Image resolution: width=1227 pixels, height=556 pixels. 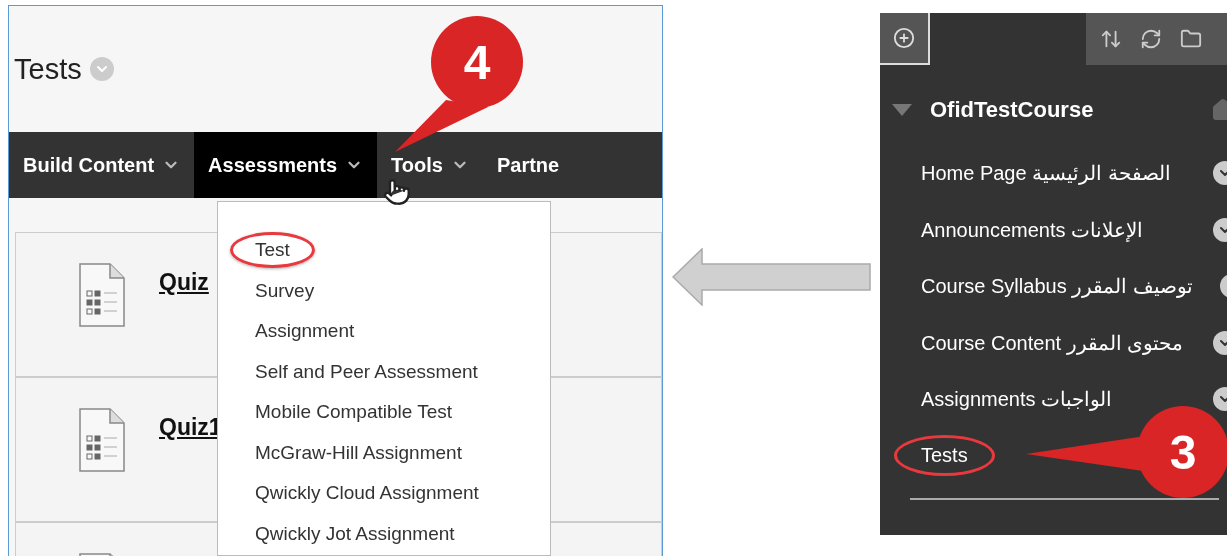 What do you see at coordinates (358, 452) in the screenshot?
I see `menu-item: McGraw-Hill Assignment` at bounding box center [358, 452].